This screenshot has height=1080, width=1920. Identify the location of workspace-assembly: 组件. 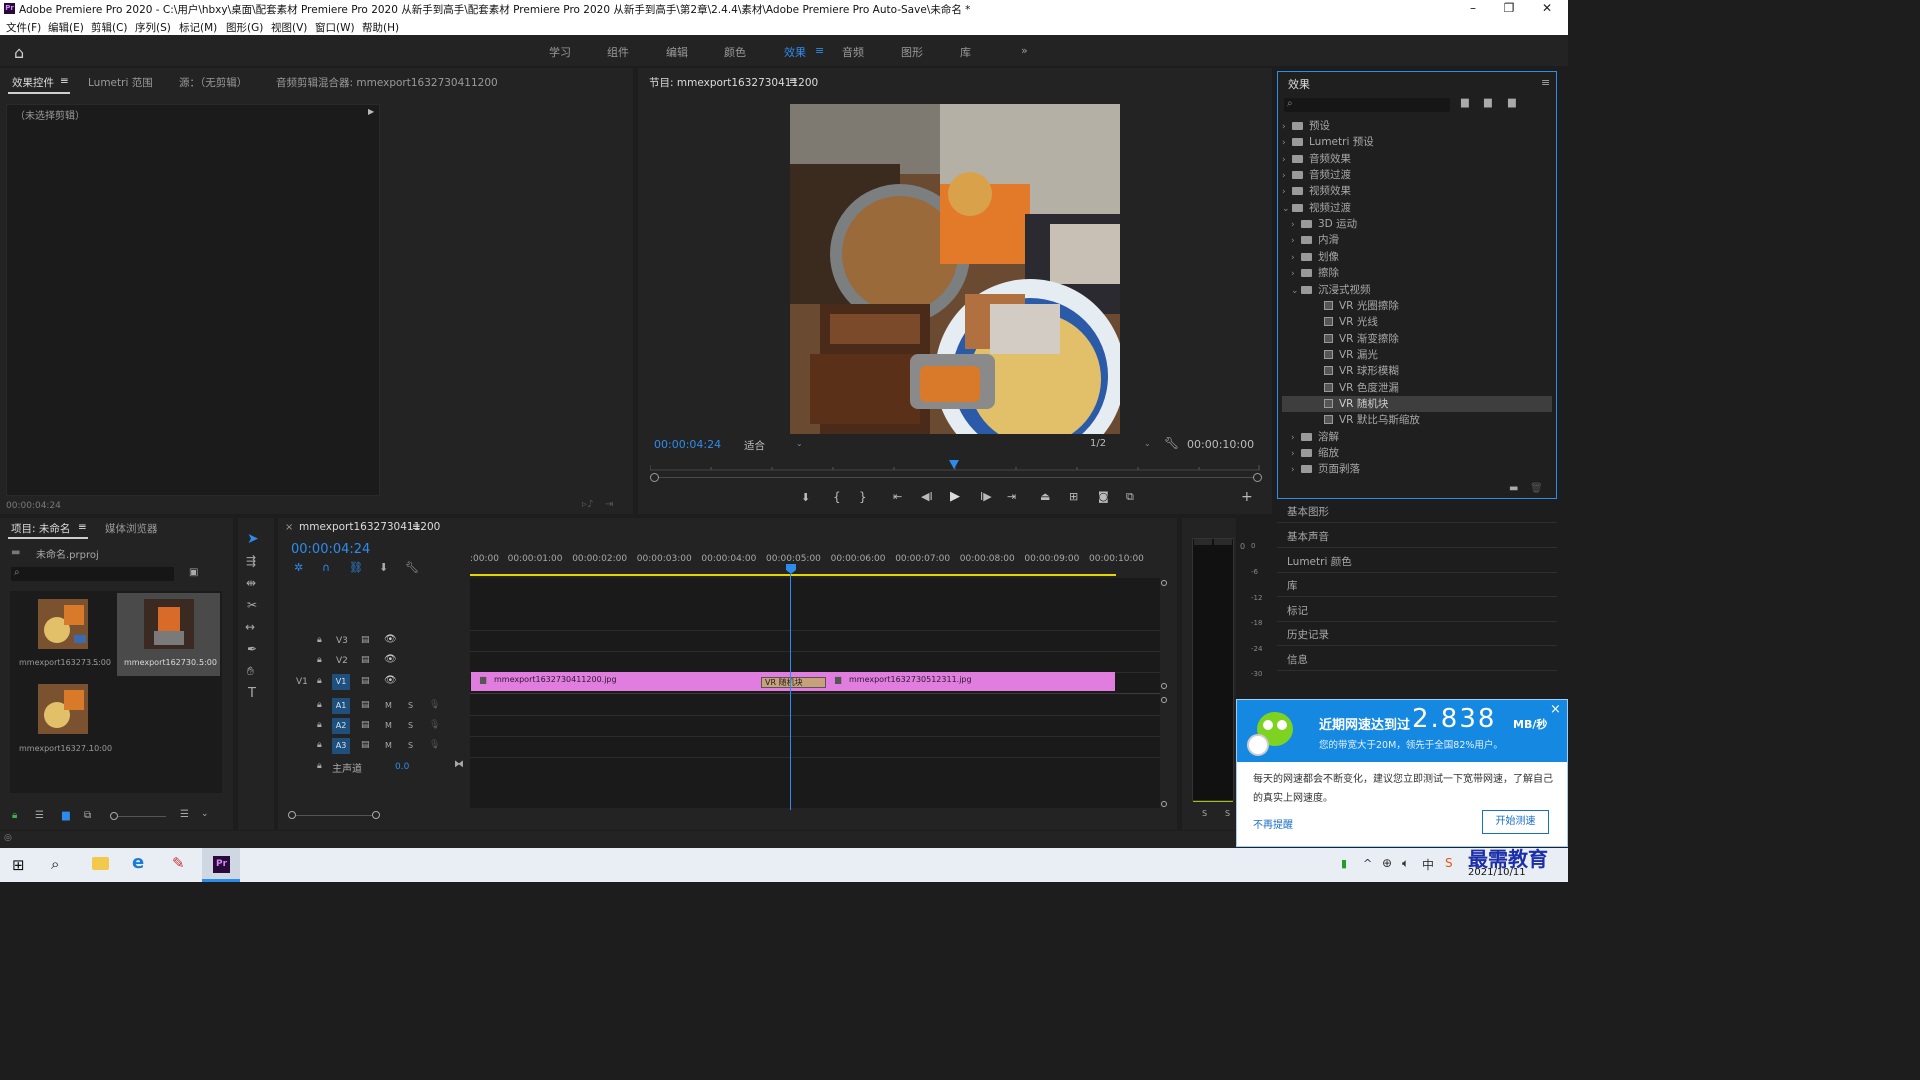
(618, 52).